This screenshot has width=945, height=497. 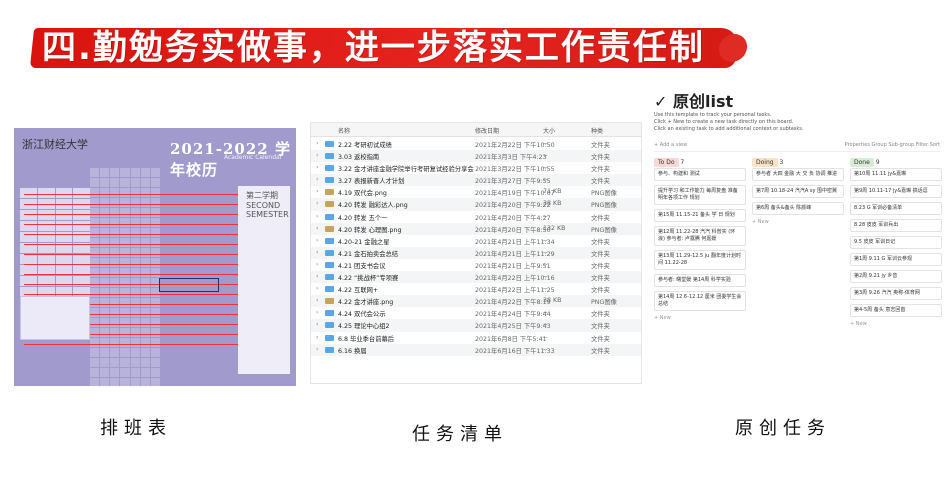 What do you see at coordinates (368, 254) in the screenshot?
I see `file-name: 4.21 金石拍卖会总结` at bounding box center [368, 254].